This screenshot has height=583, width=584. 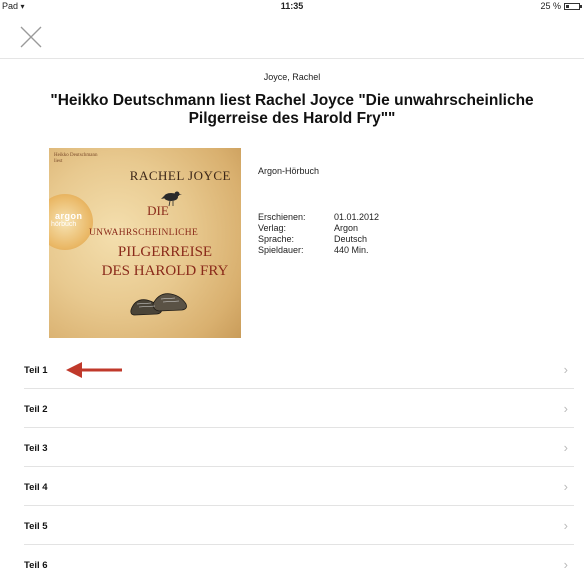 What do you see at coordinates (292, 77) in the screenshot?
I see `book-author: Joyce, Rachel` at bounding box center [292, 77].